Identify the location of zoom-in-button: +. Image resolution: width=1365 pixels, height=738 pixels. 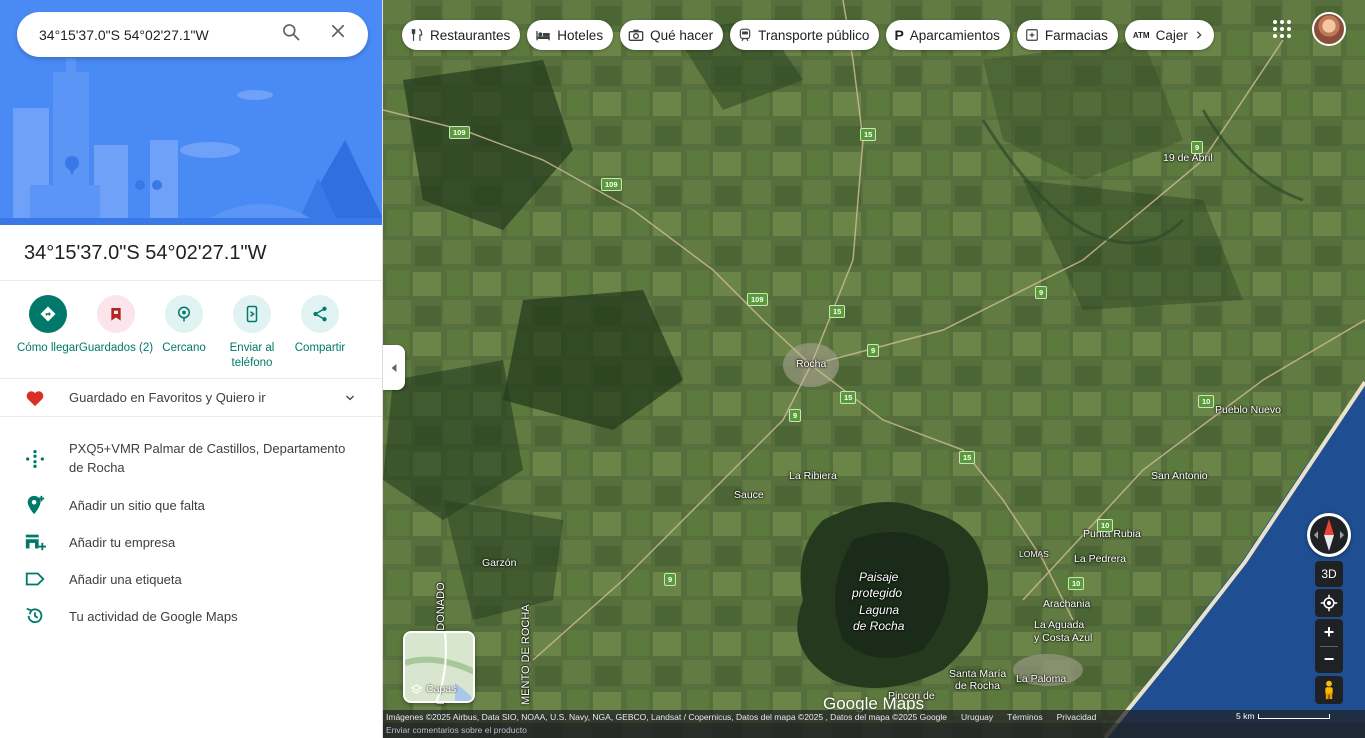
(1329, 633).